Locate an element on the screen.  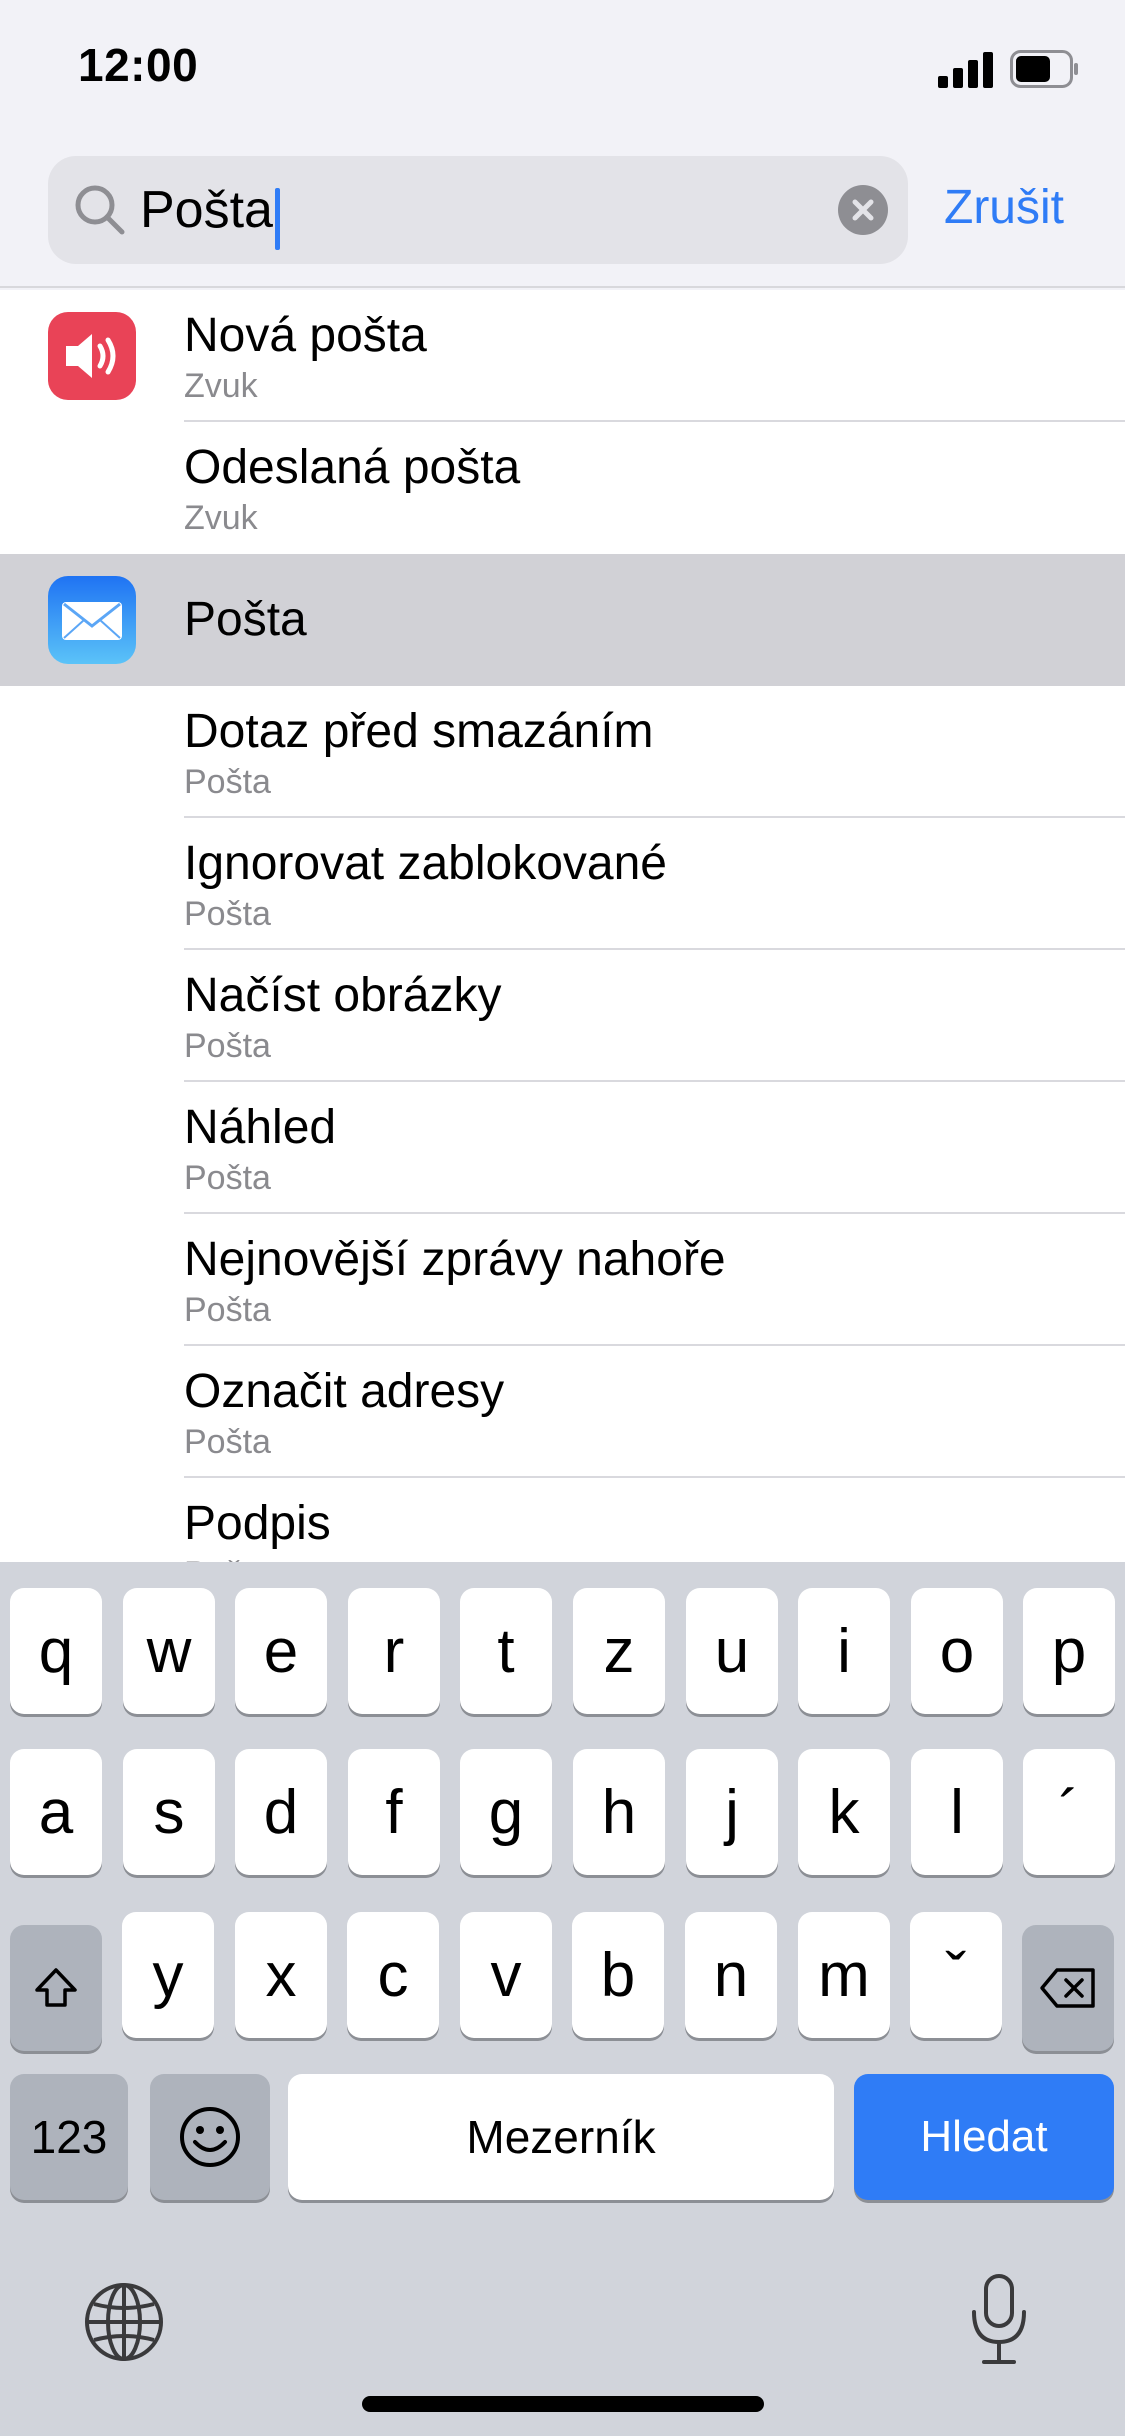
key-j: j is located at coordinates (732, 1812).